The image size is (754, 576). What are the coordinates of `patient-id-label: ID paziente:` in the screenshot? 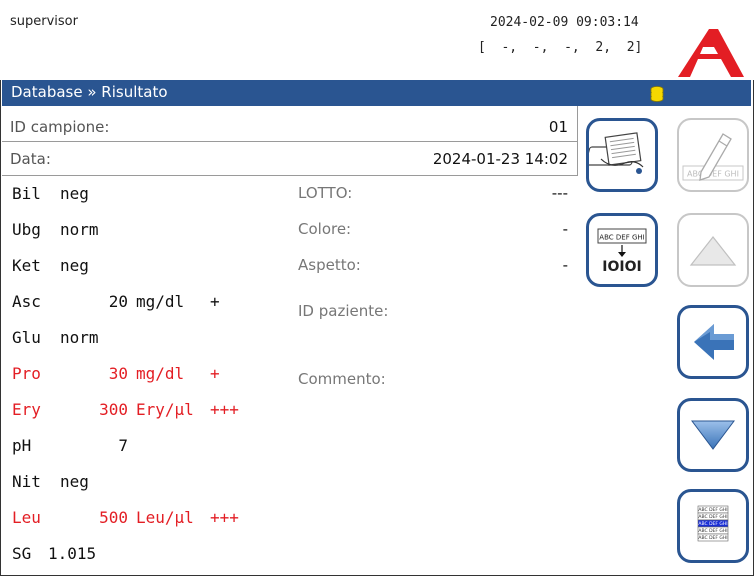 It's located at (343, 311).